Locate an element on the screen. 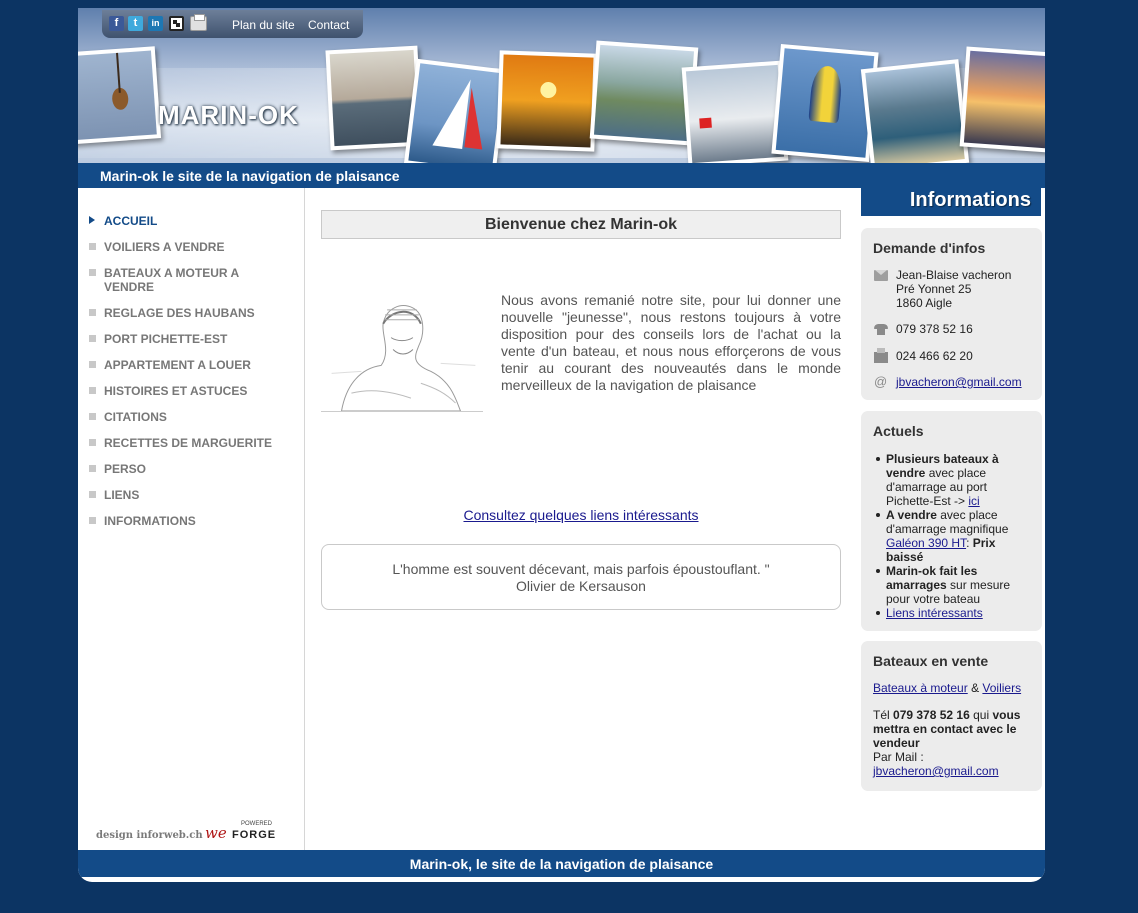  linkedin-icon: in is located at coordinates (155, 23).